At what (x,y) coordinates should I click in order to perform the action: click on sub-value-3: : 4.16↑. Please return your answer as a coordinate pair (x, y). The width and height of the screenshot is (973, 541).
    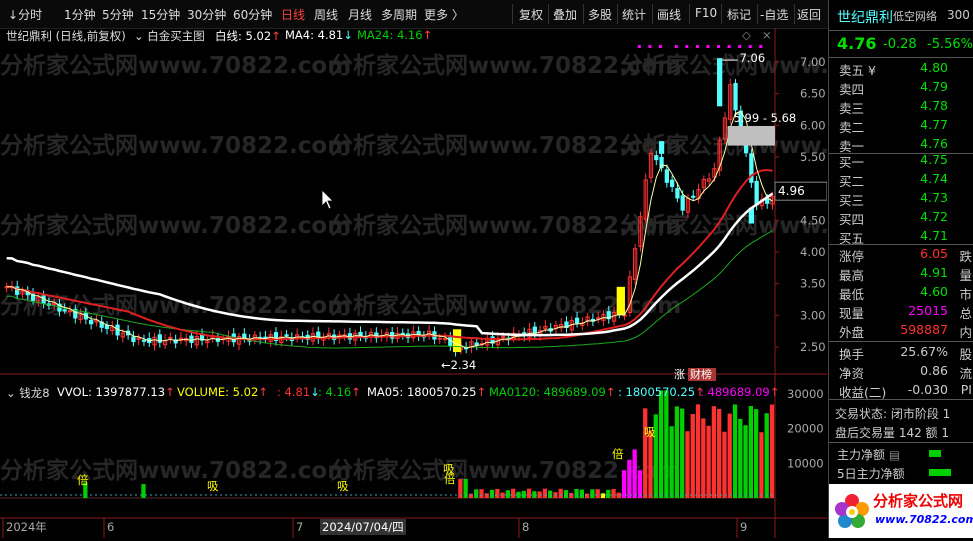
    Looking at the image, I should click on (339, 392).